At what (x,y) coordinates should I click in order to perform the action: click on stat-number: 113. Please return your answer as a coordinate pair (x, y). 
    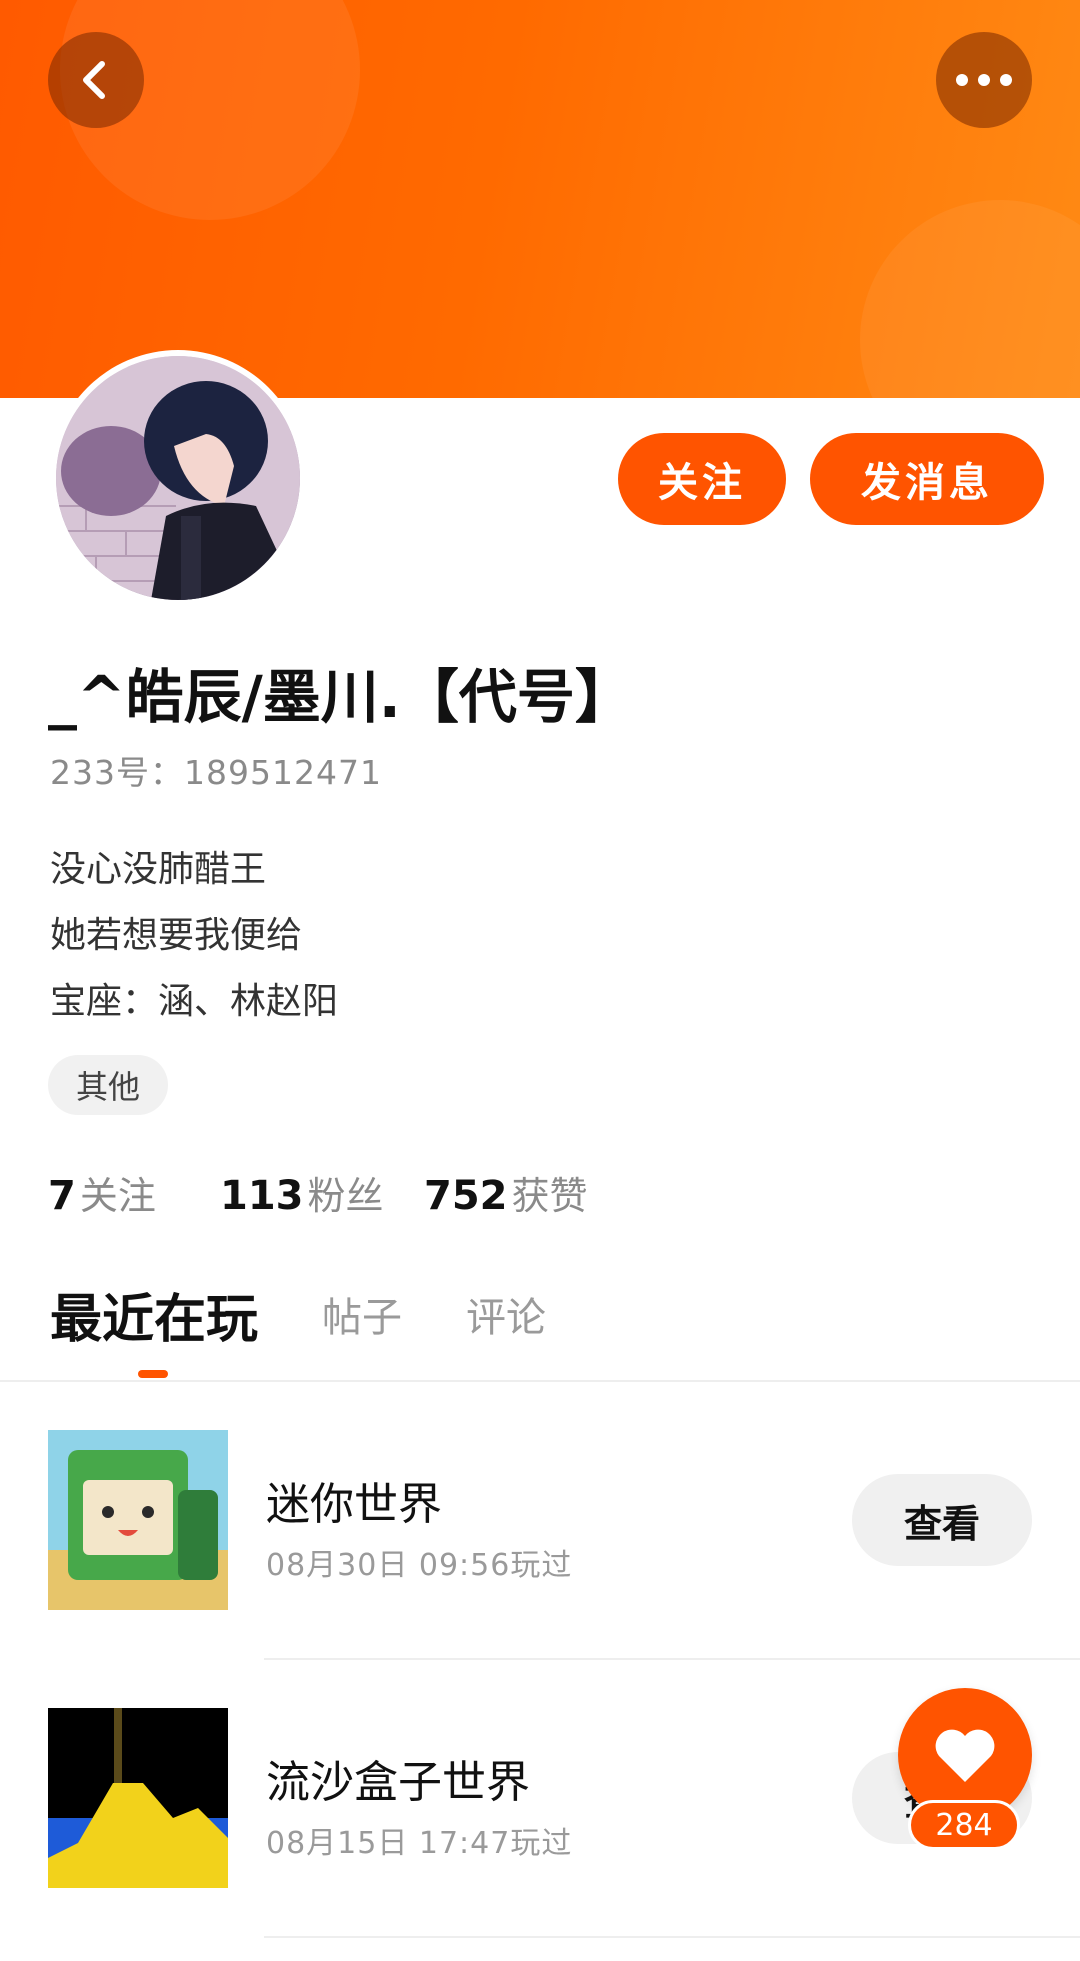
    Looking at the image, I should click on (262, 1196).